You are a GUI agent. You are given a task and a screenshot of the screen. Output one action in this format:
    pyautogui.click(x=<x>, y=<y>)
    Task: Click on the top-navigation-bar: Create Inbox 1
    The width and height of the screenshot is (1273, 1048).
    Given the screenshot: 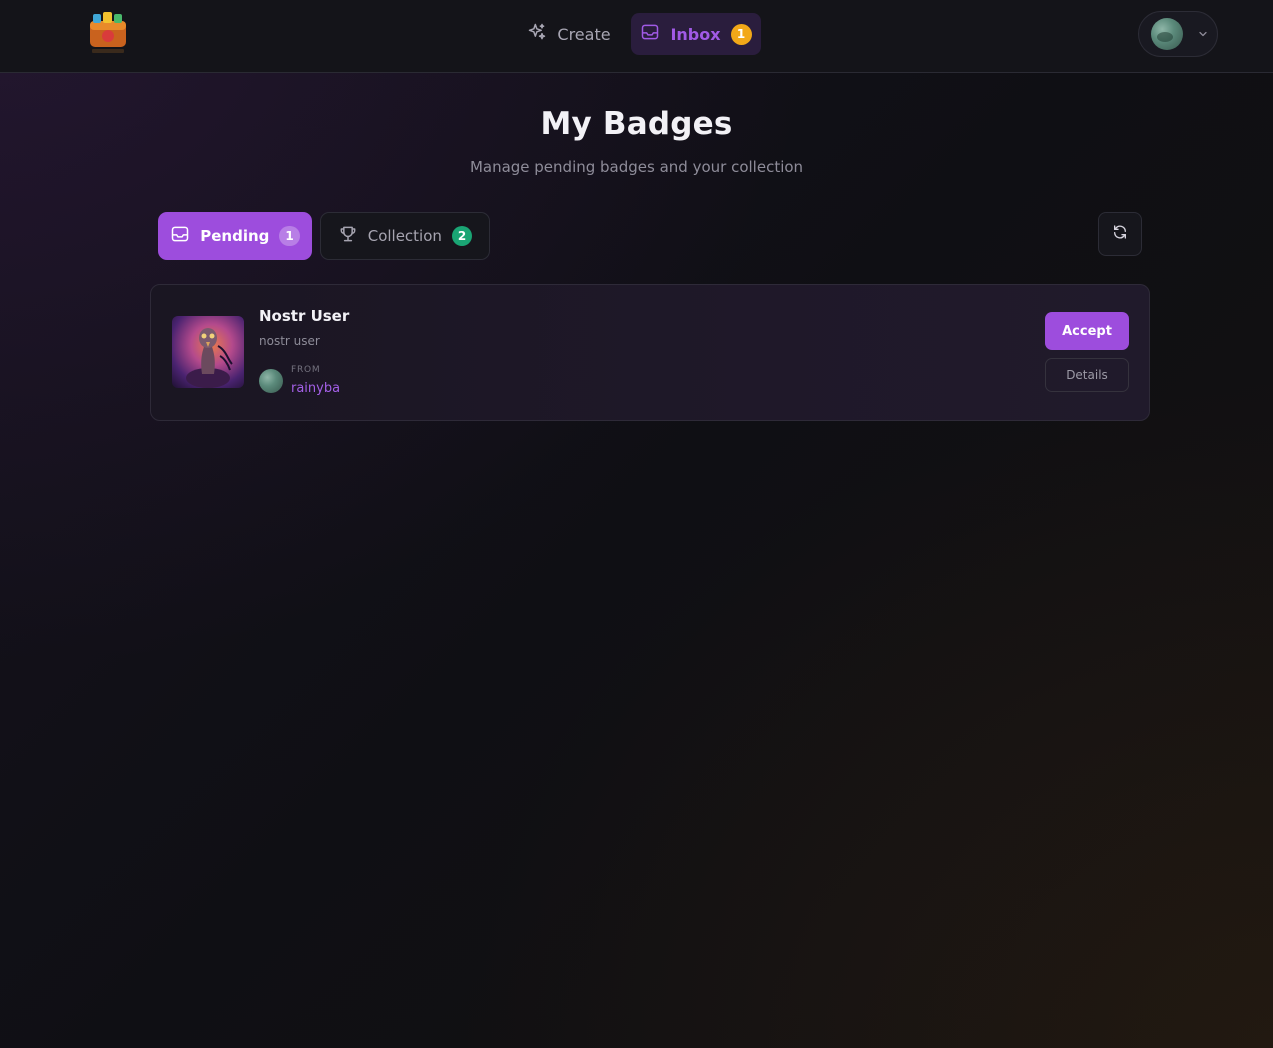 What is the action you would take?
    pyautogui.click(x=636, y=36)
    